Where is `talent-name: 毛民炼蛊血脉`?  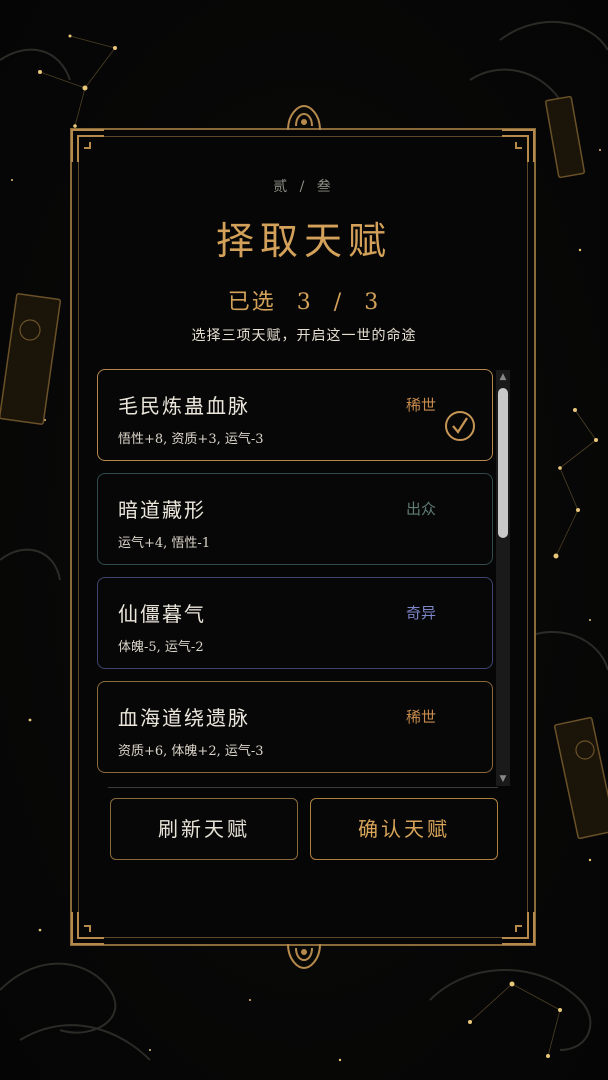 talent-name: 毛民炼蛊血脉 is located at coordinates (184, 406).